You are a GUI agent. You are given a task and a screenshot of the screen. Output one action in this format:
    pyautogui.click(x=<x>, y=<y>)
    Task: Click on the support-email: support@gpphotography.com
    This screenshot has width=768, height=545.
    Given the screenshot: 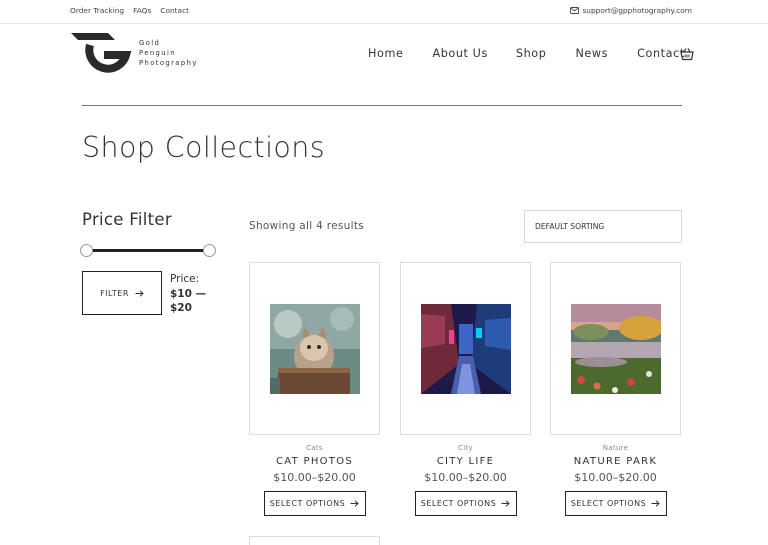 What is the action you would take?
    pyautogui.click(x=631, y=10)
    